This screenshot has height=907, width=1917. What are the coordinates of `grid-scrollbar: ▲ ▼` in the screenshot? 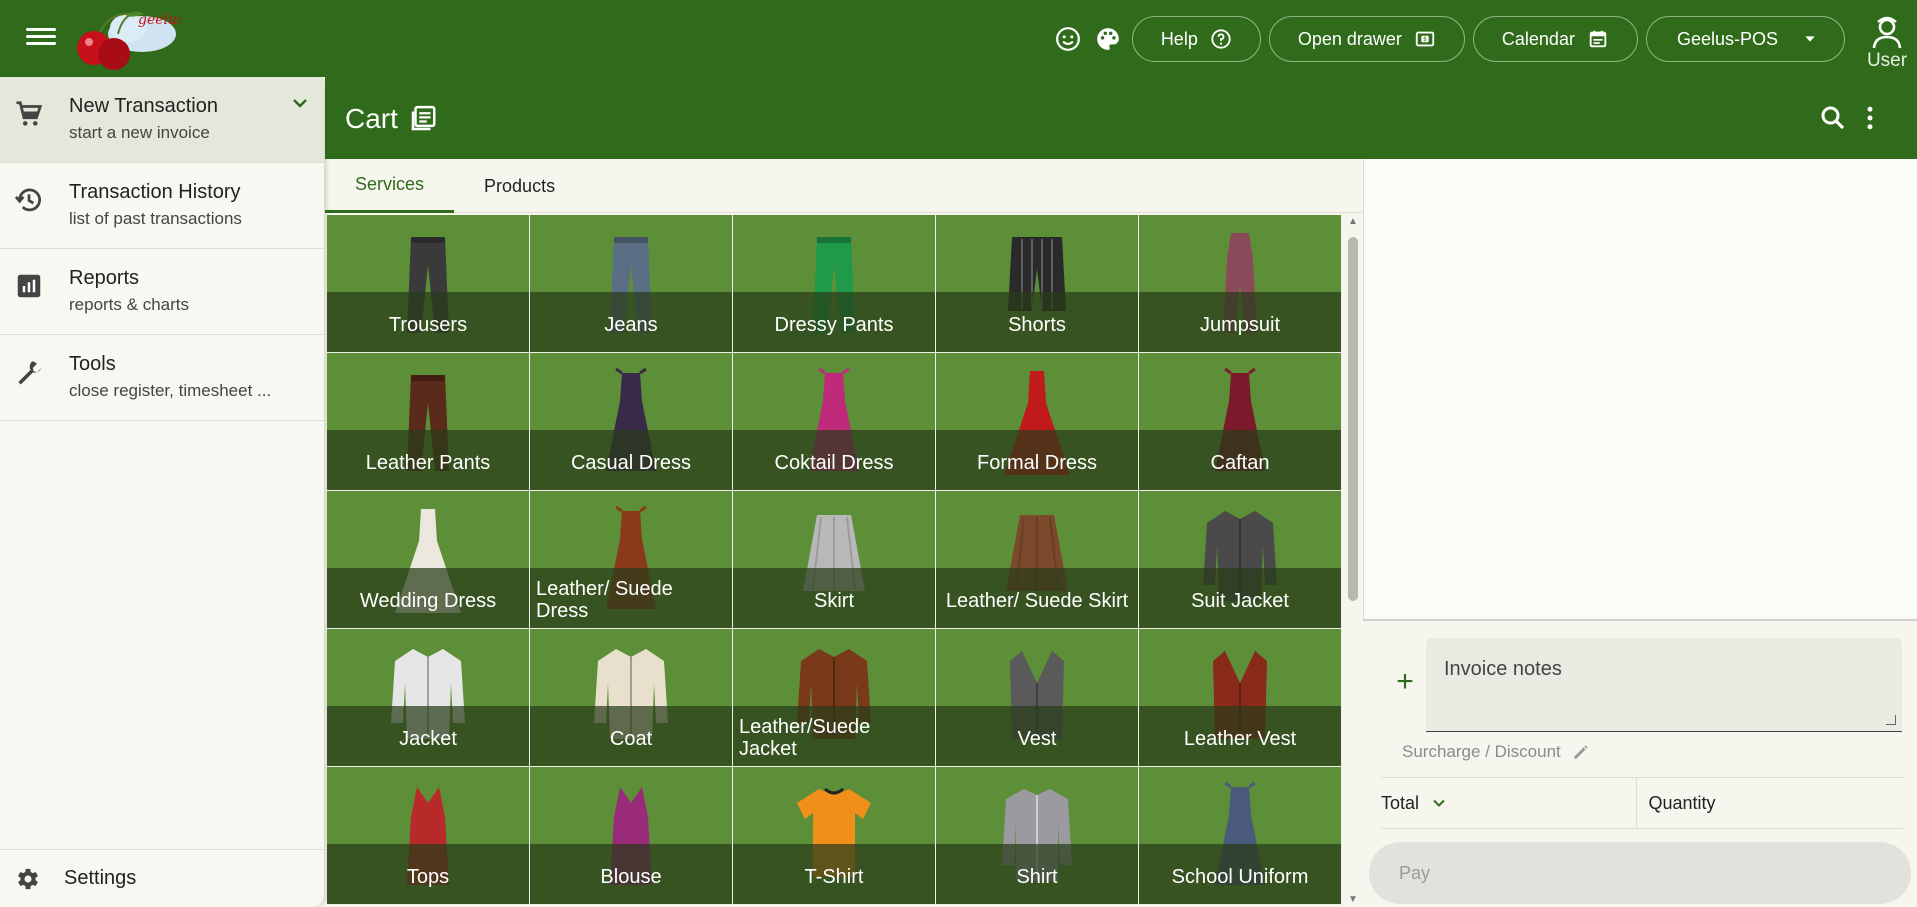 It's located at (1353, 561).